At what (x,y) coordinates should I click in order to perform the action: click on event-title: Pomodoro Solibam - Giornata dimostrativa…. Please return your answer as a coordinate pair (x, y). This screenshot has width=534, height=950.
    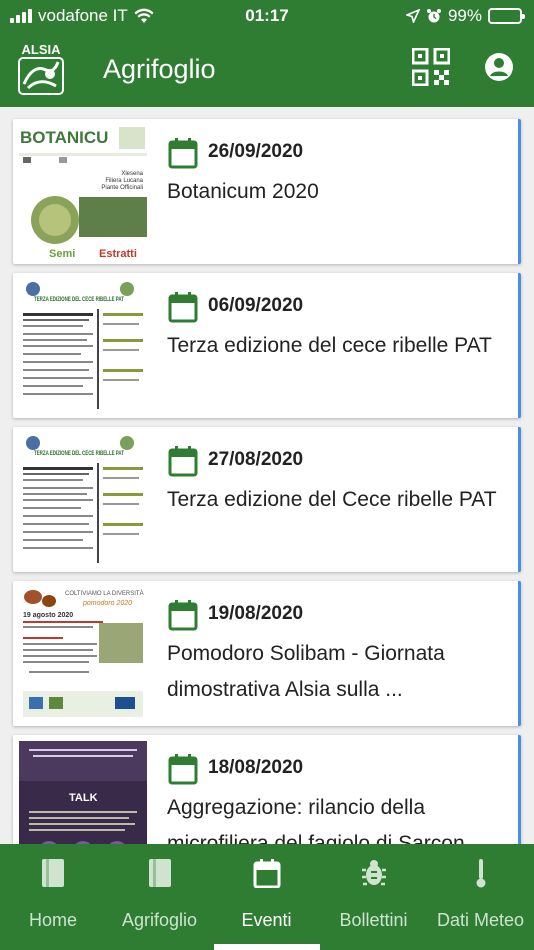
    Looking at the image, I should click on (306, 671).